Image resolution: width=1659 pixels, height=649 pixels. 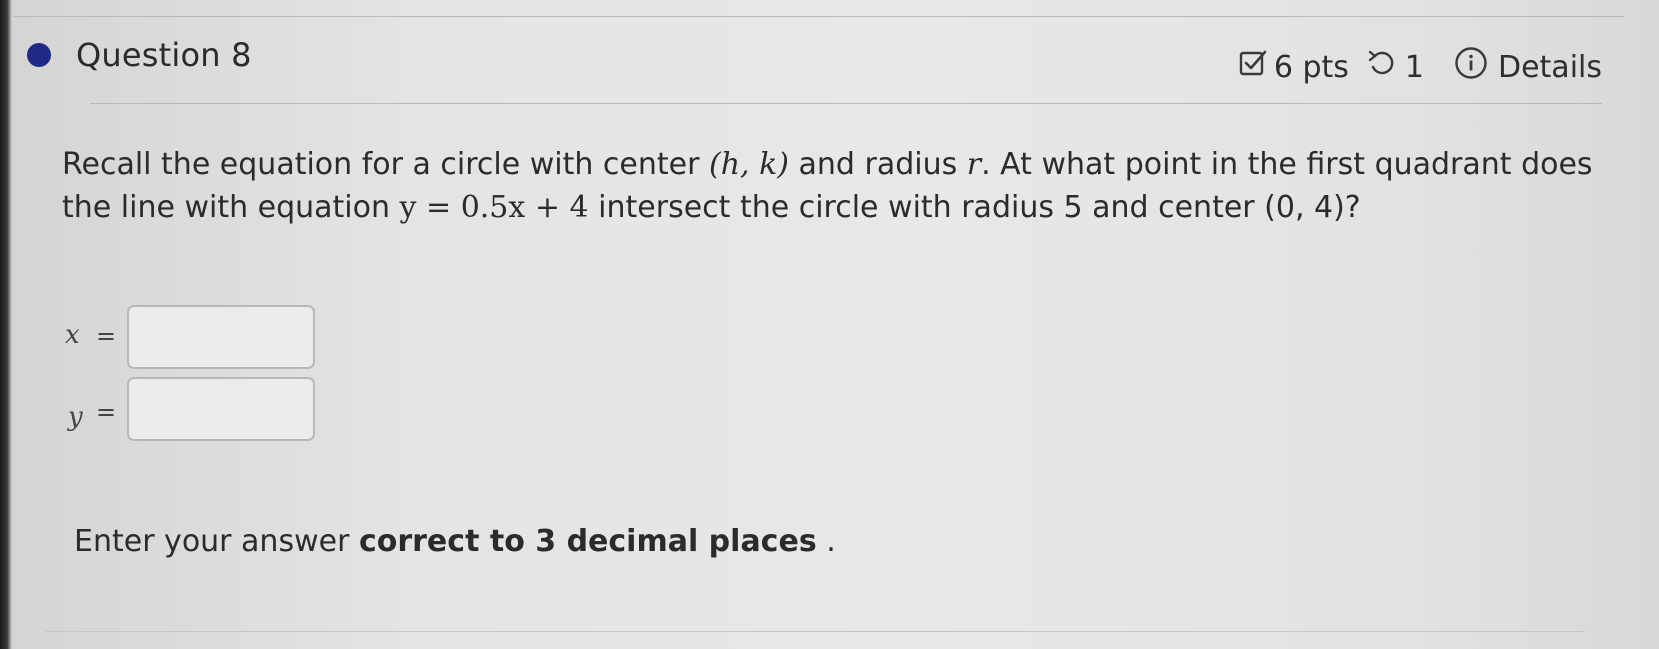 I want to click on attempts-count: 1, so click(x=1414, y=67).